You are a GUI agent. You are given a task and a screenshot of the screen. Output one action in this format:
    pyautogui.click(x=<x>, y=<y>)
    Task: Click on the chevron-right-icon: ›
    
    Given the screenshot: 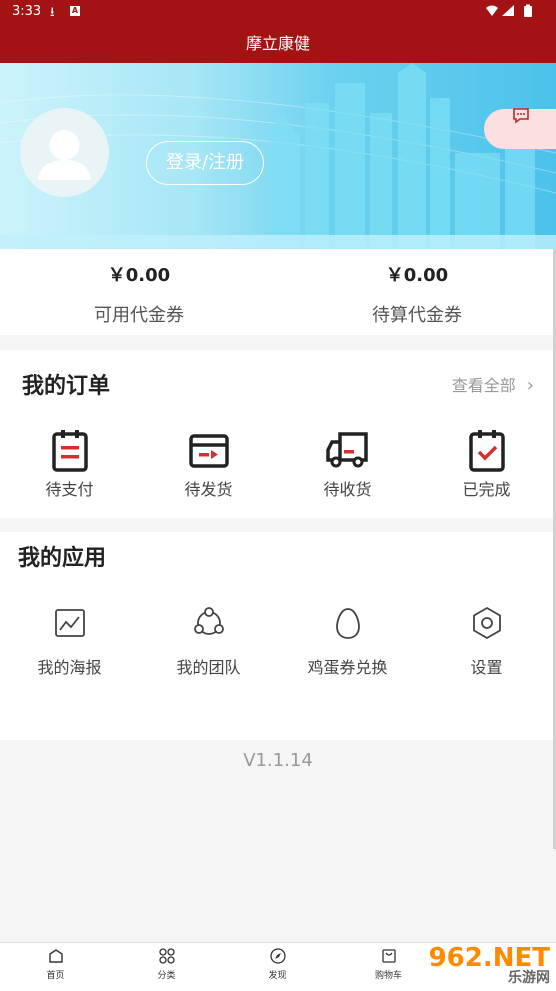 What is the action you would take?
    pyautogui.click(x=530, y=385)
    